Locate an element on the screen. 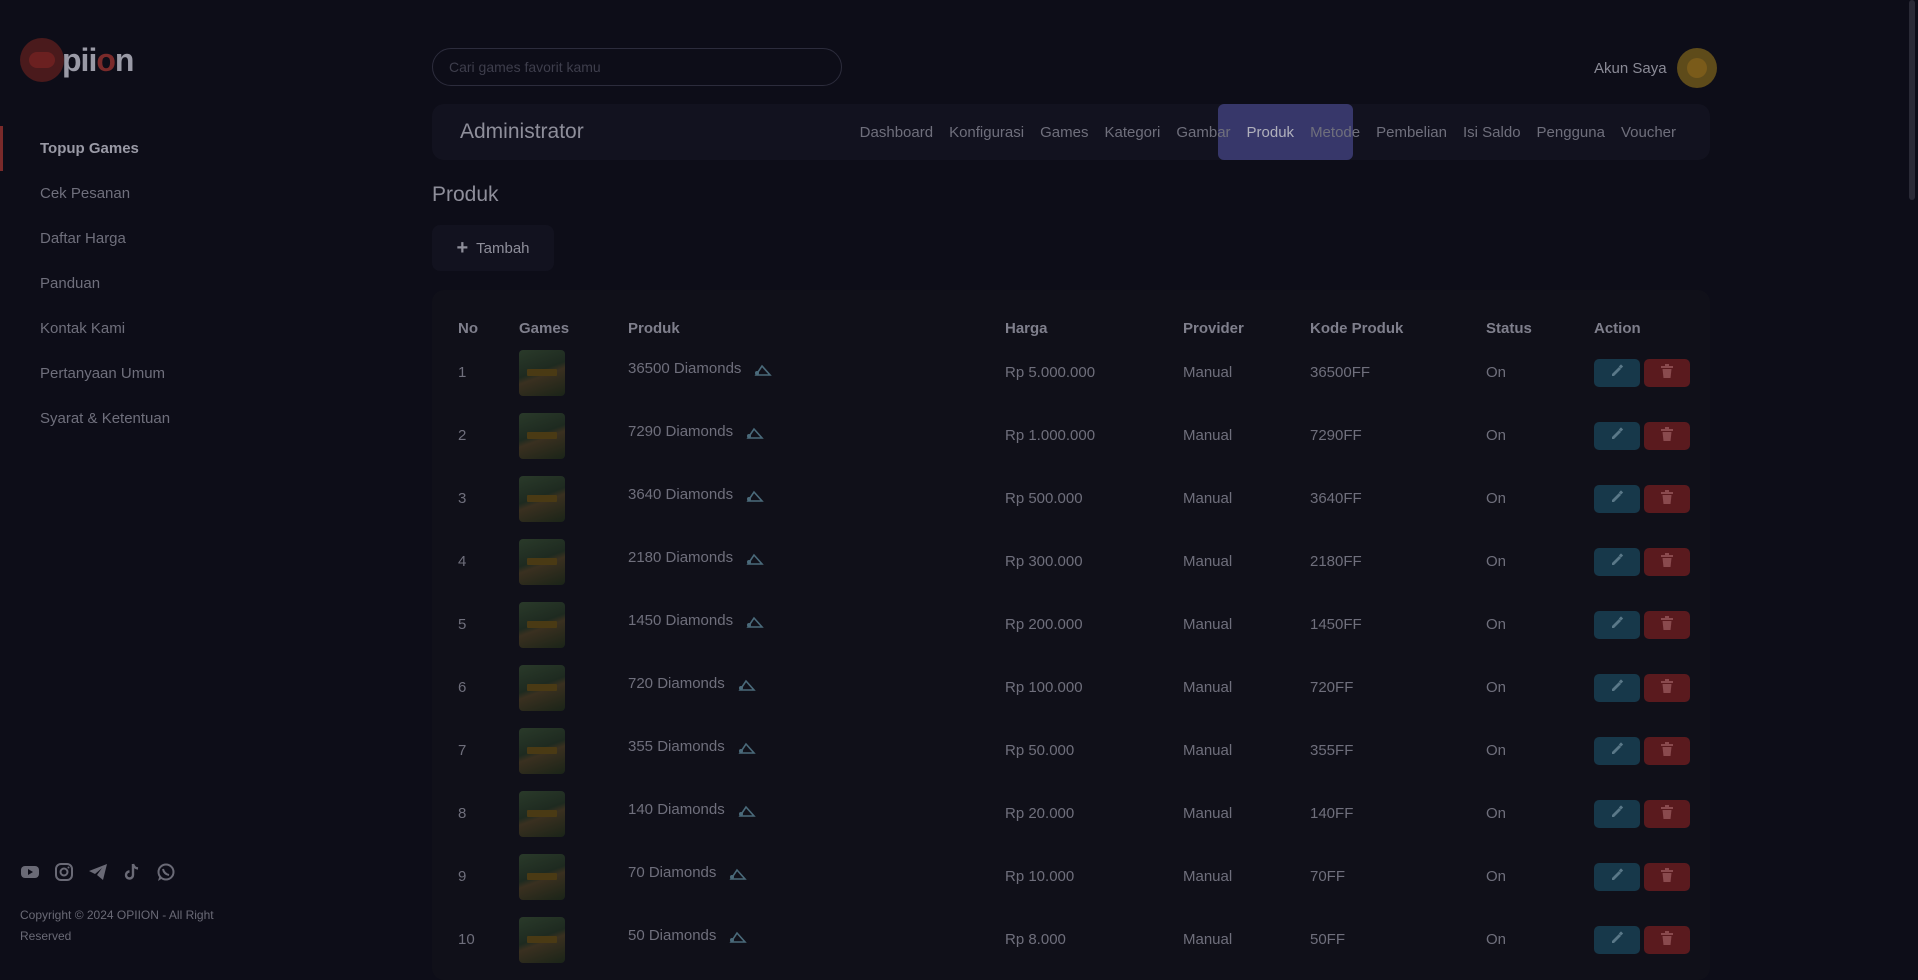  whatsapp-icon is located at coordinates (166, 872).